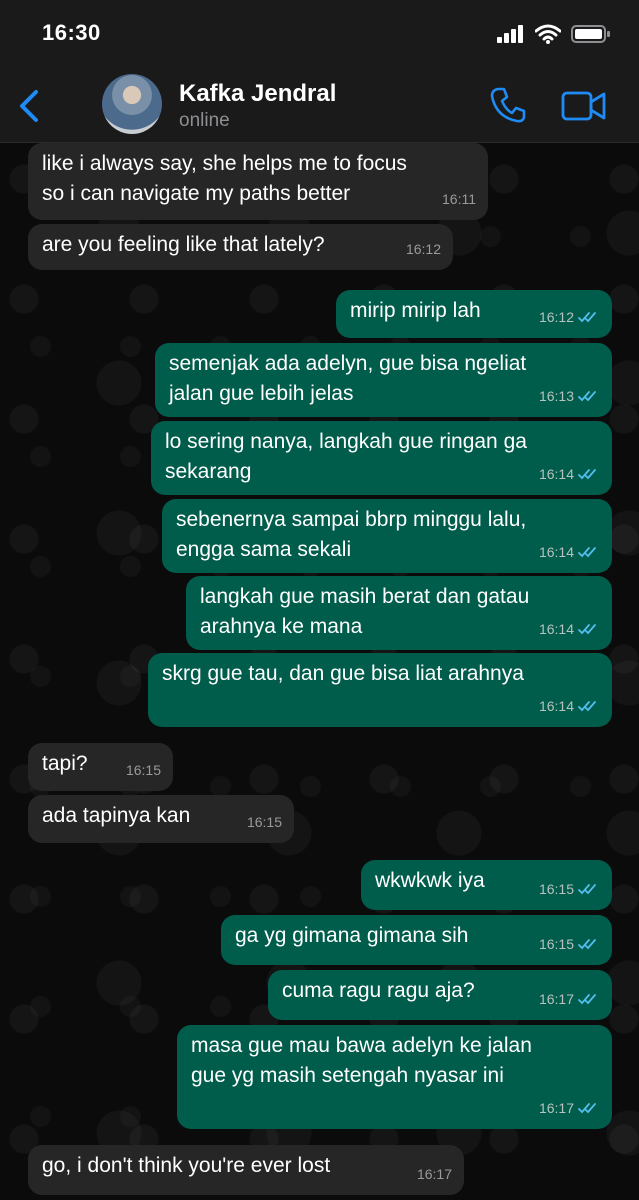 This screenshot has height=1200, width=639. I want to click on message-bubble-incoming: tapi? 16:15, so click(100, 767).